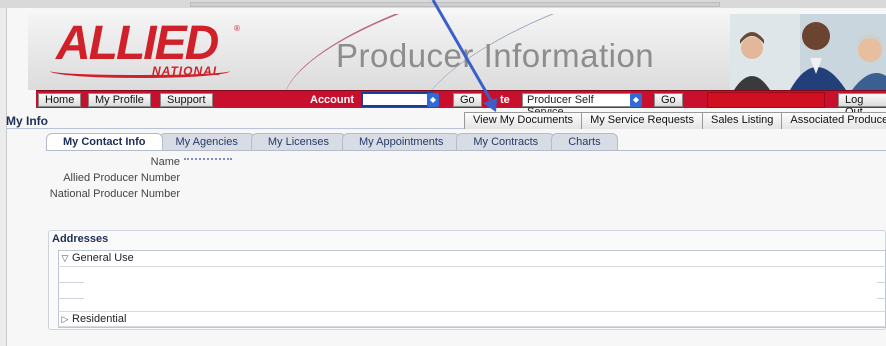 This screenshot has width=886, height=346. What do you see at coordinates (467, 100) in the screenshot?
I see `account-go-button: Go` at bounding box center [467, 100].